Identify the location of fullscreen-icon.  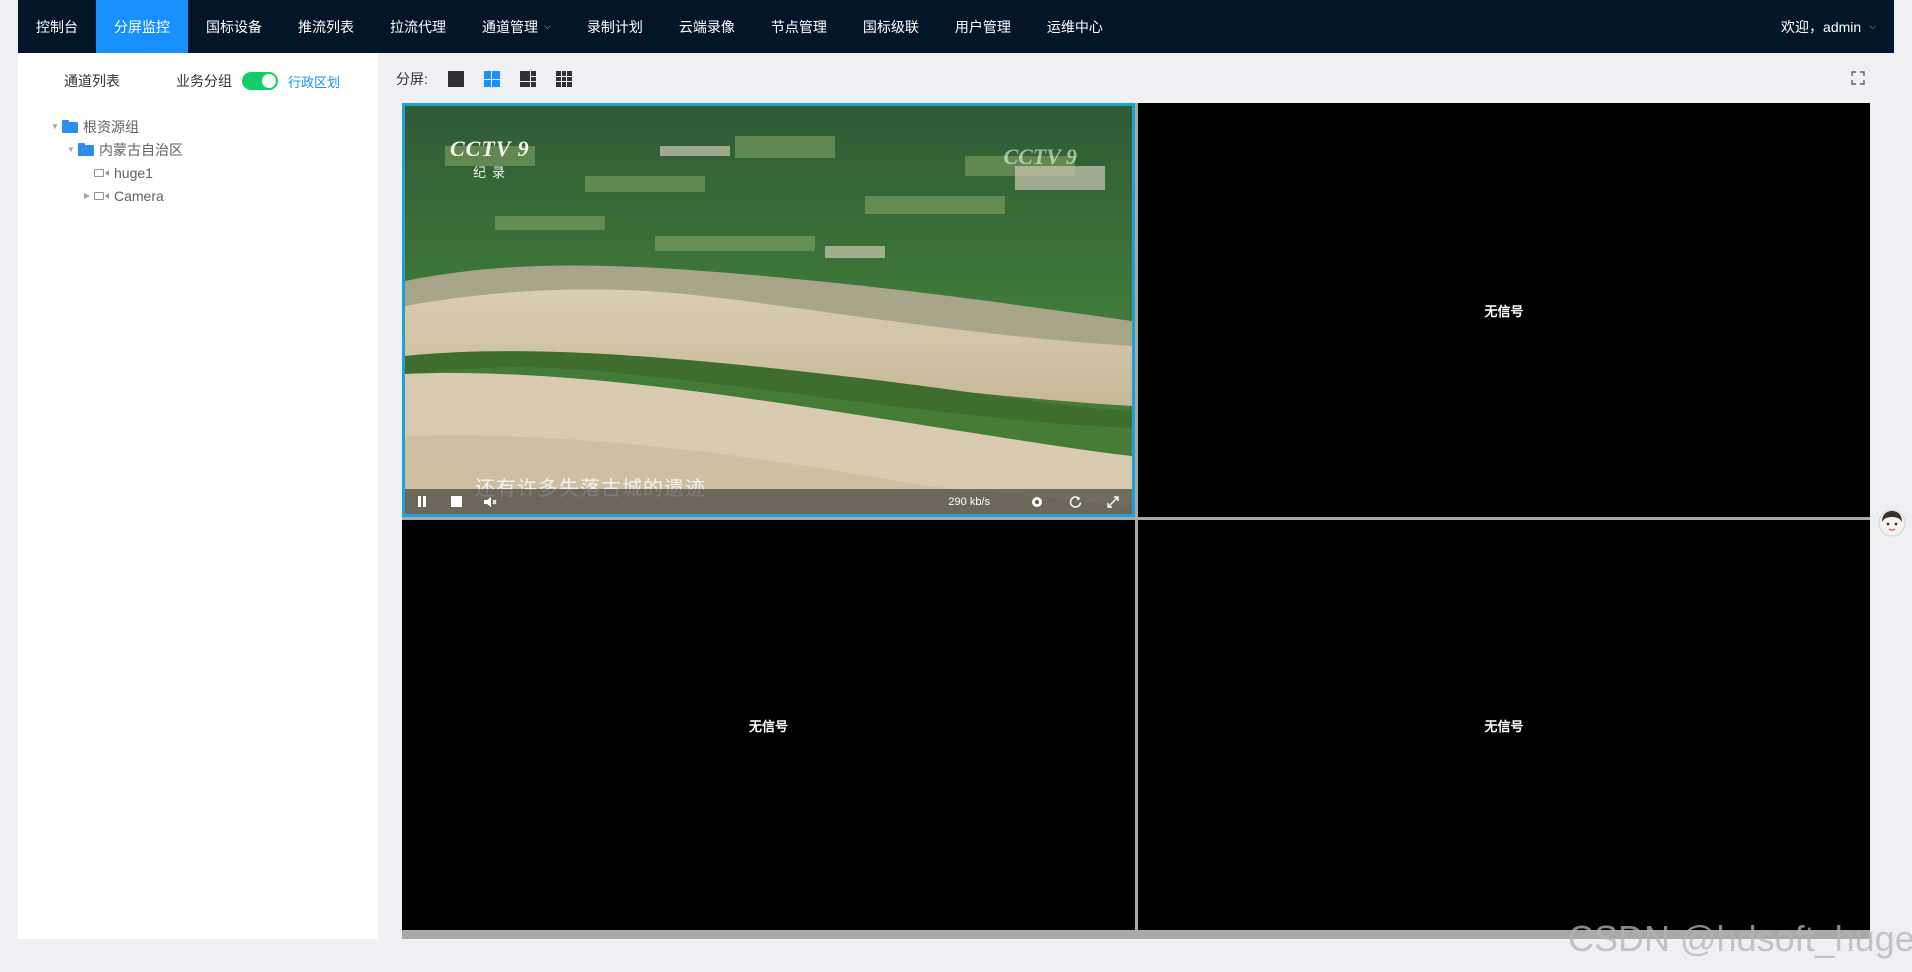
(1858, 78).